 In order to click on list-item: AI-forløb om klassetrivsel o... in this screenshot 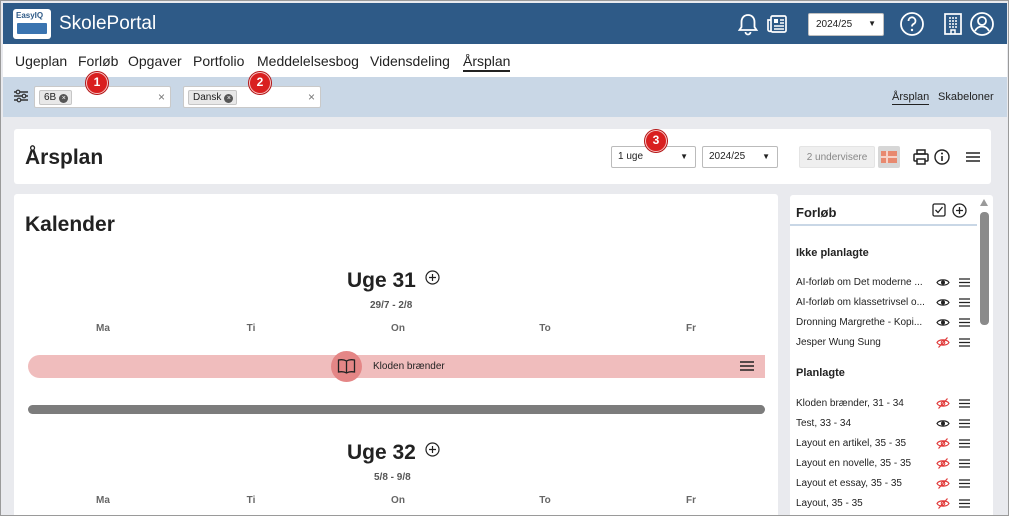, I will do `click(886, 303)`.